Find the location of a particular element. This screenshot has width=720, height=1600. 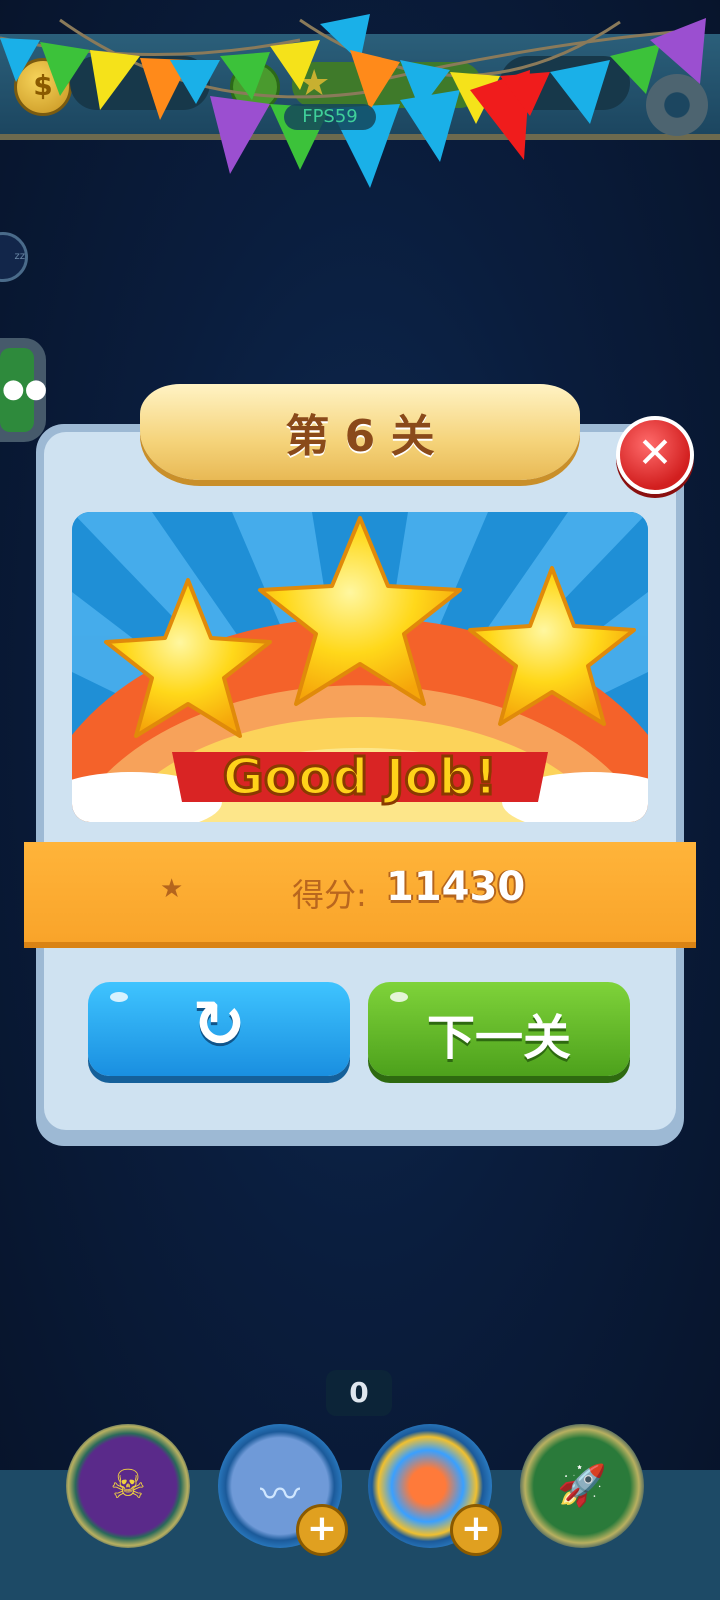

powerup-bomb-button: ☠ is located at coordinates (128, 1486).